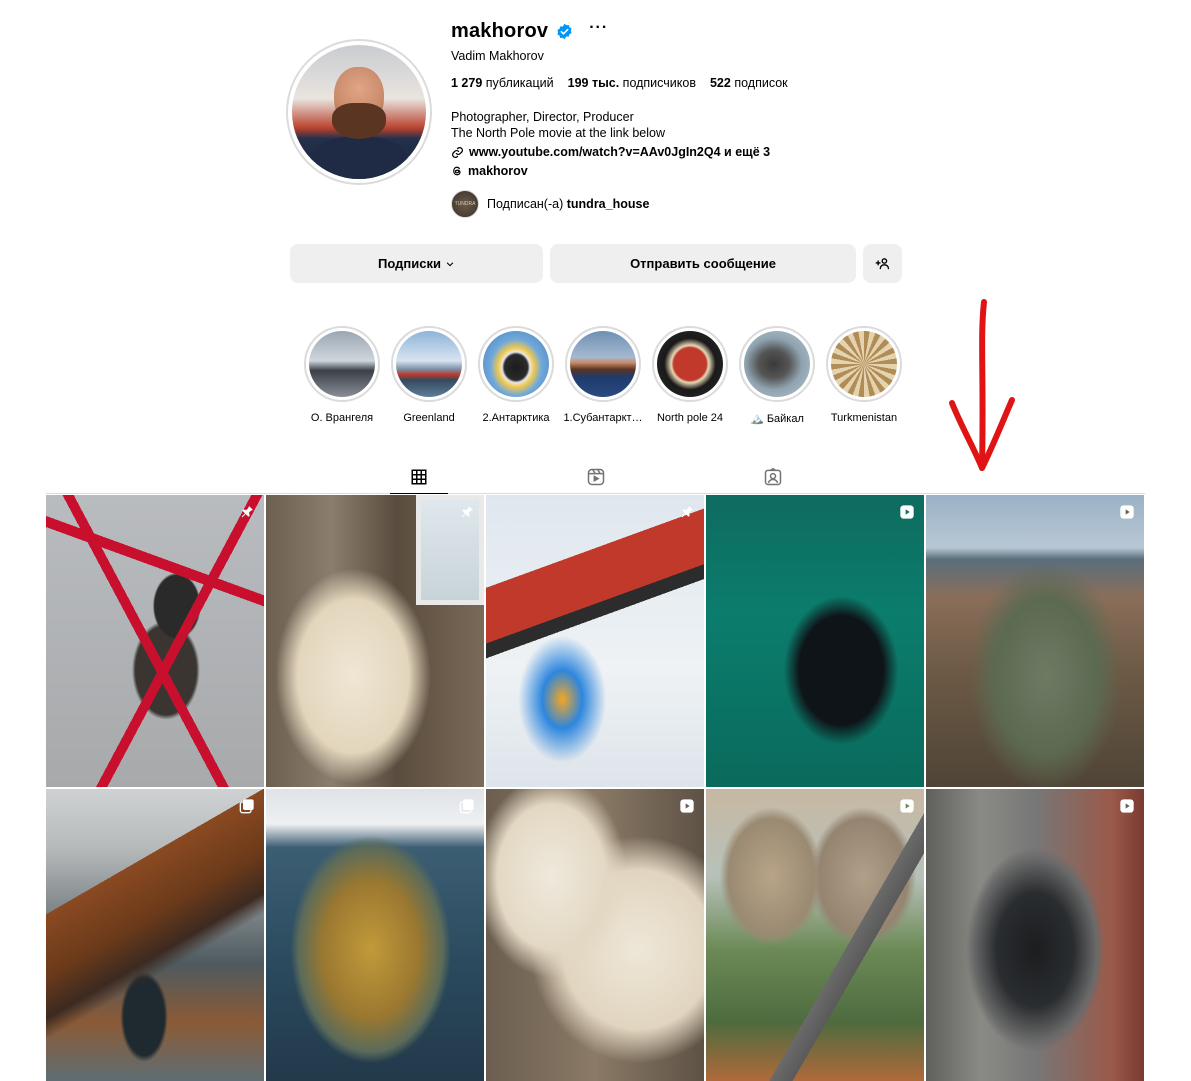 This screenshot has height=1081, width=1191. What do you see at coordinates (497, 56) in the screenshot?
I see `full-name: Vadim Makhorov` at bounding box center [497, 56].